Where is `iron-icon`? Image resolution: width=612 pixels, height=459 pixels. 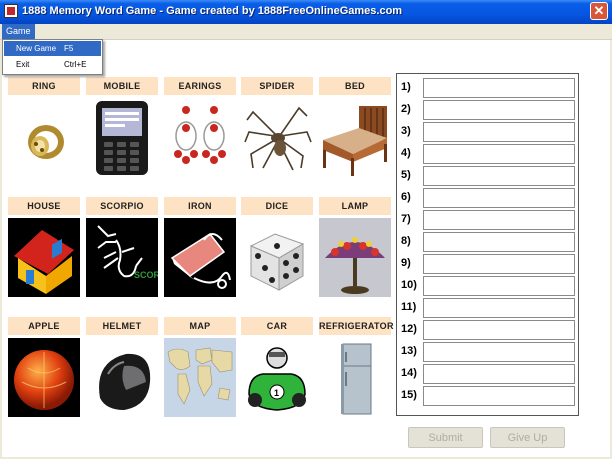
iron-icon is located at coordinates (200, 257).